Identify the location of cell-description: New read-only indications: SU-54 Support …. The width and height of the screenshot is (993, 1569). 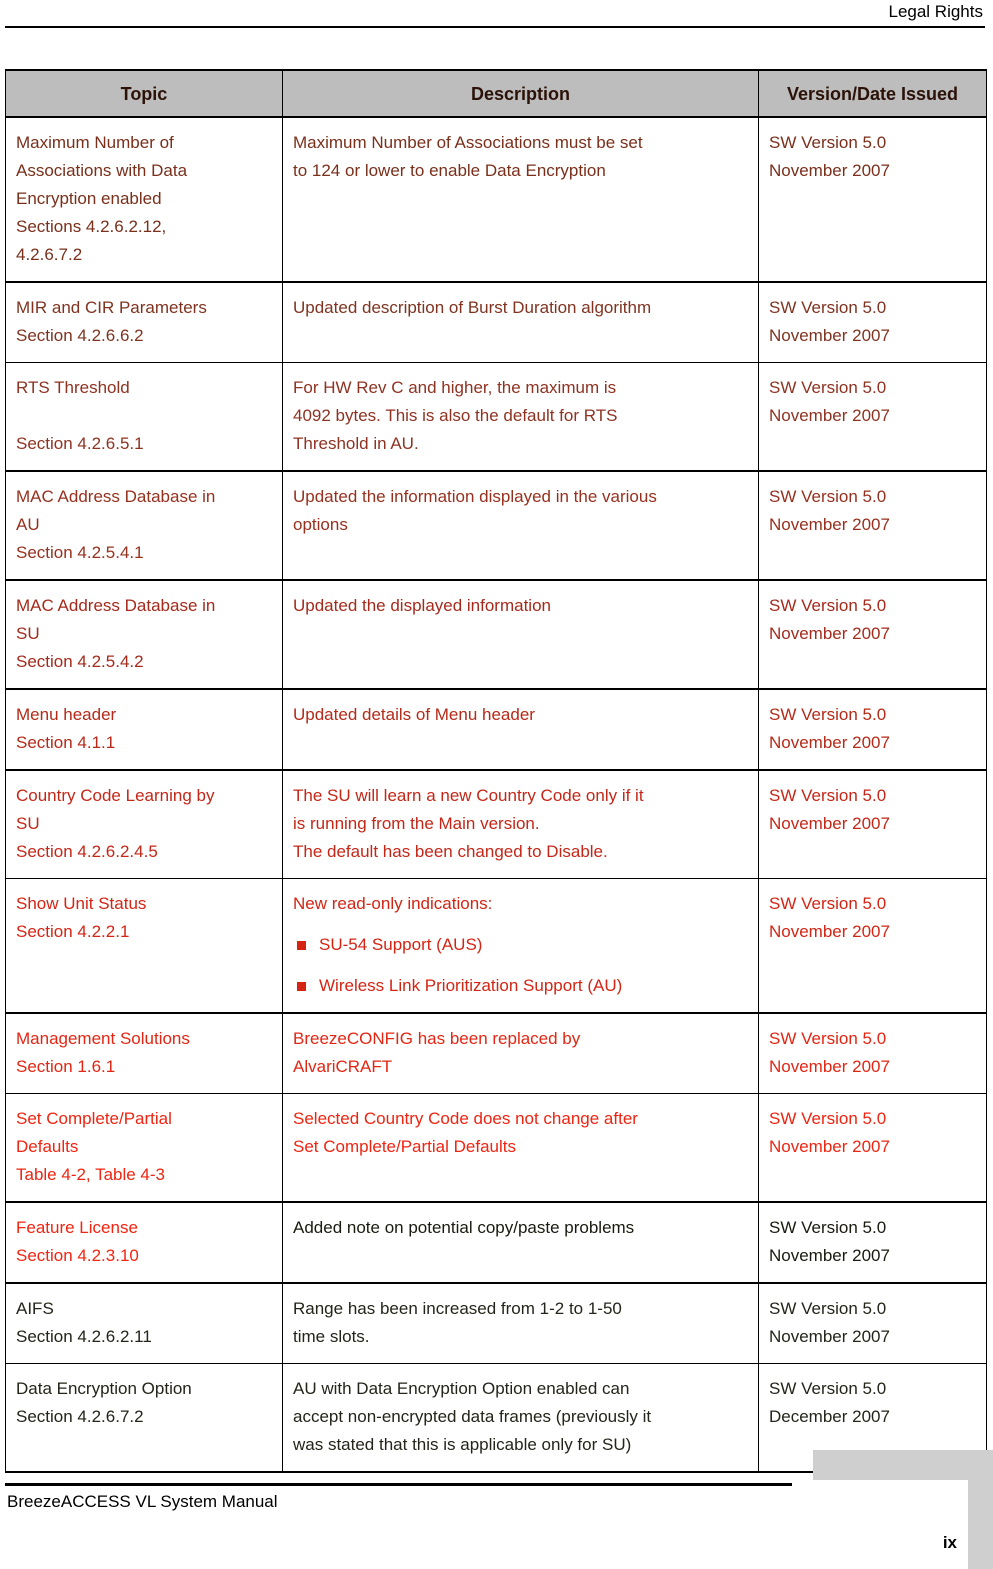
(520, 946).